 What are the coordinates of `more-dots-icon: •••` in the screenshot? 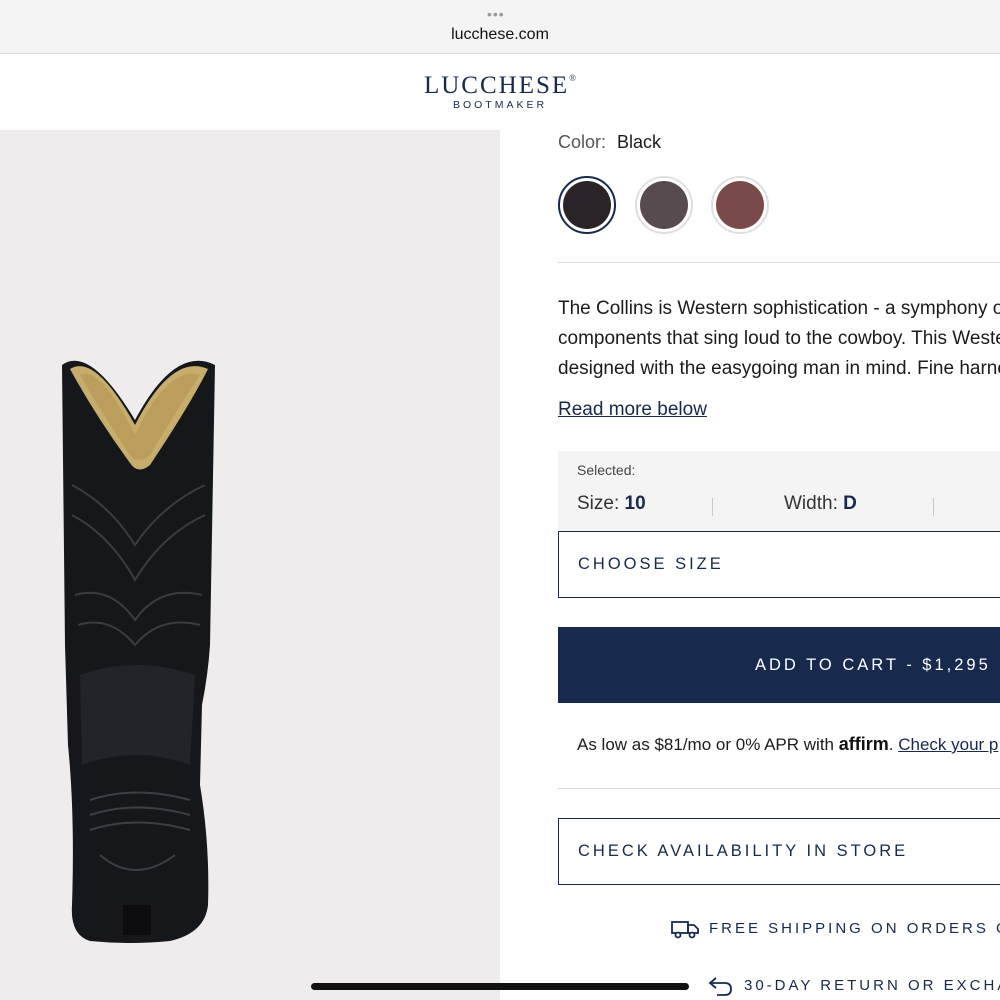 It's located at (496, 14).